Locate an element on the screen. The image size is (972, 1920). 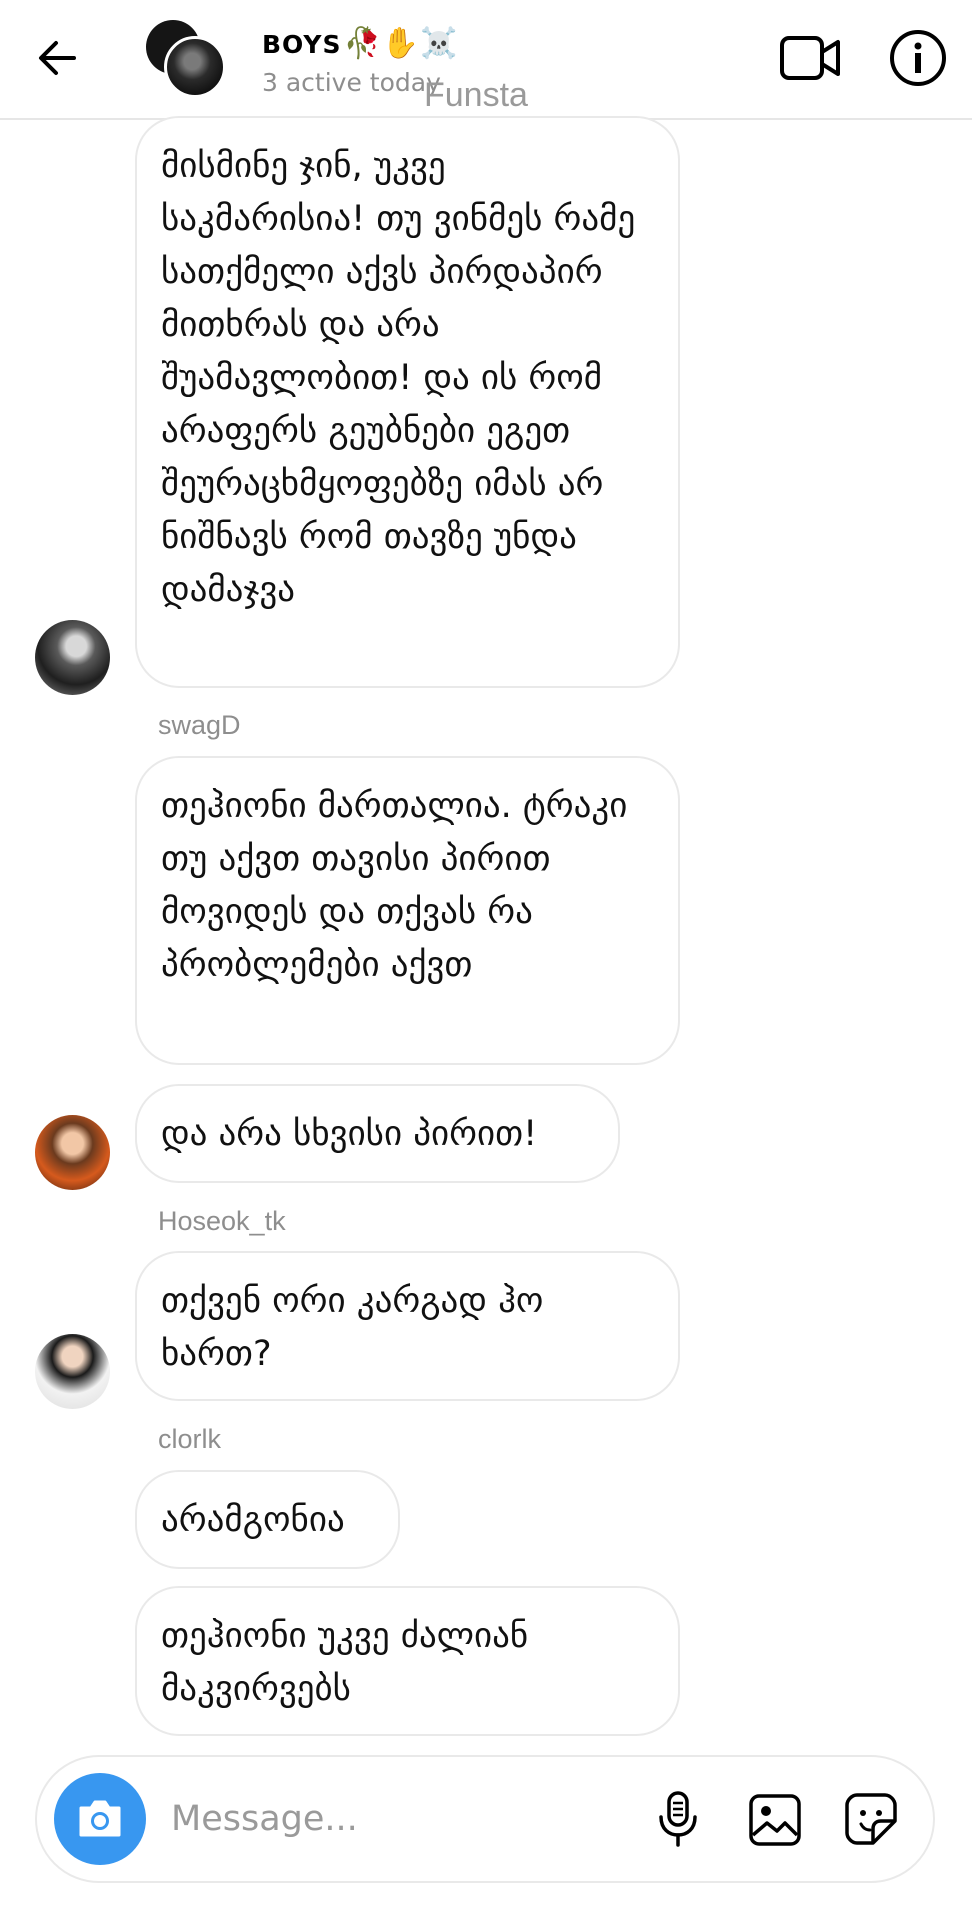
chat-header: BOYS🥀✋☠️ 3 active today Funsta is located at coordinates (486, 60).